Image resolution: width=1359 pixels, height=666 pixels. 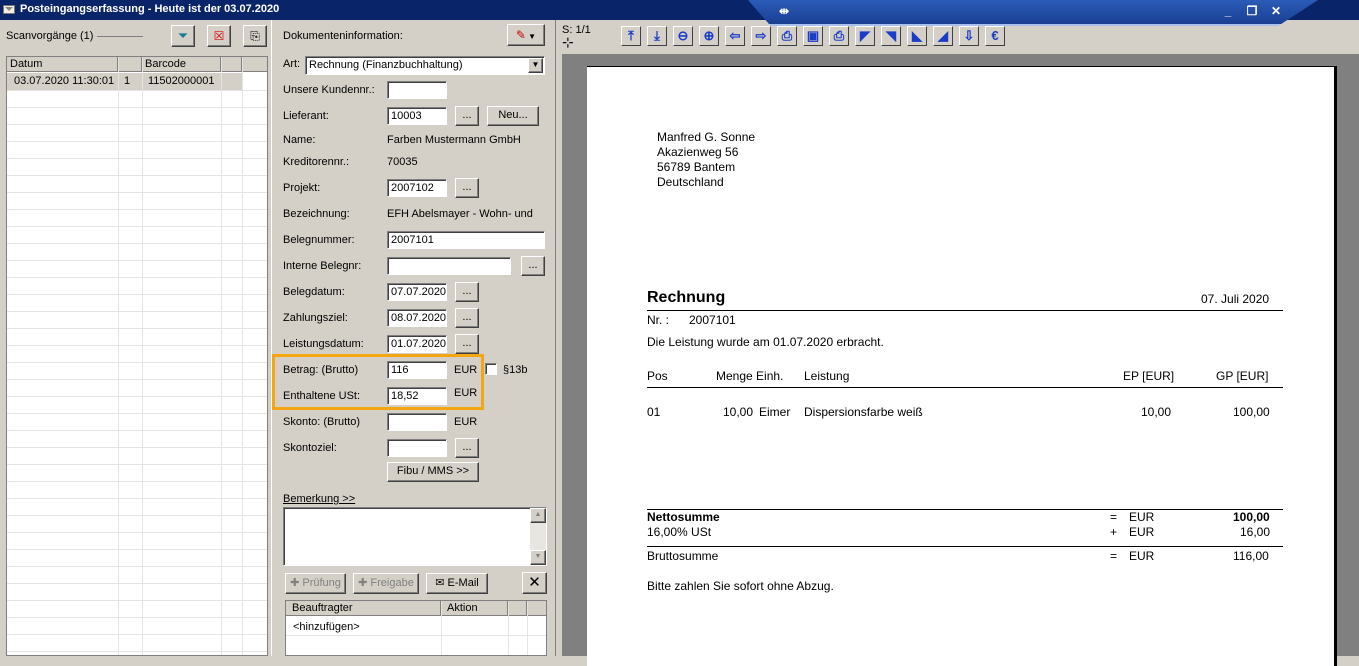 I want to click on pruefung-button: ✚ Prüfung, so click(x=315, y=583).